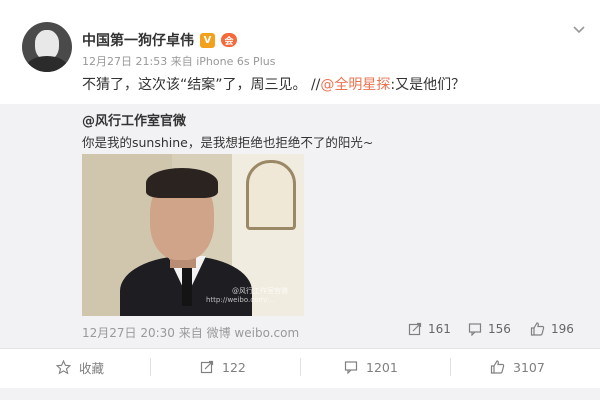 This screenshot has width=600, height=400. I want to click on comment-count: 1201, so click(382, 367).